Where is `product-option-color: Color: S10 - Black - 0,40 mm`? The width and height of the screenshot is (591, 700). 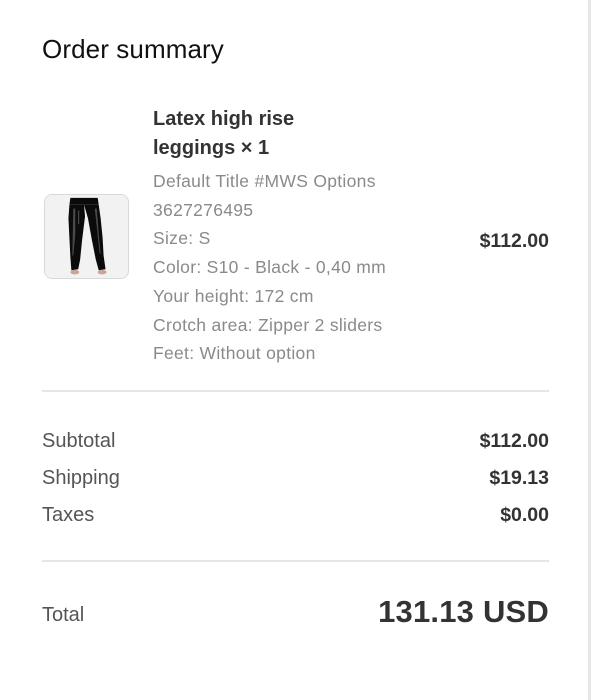
product-option-color: Color: S10 - Black - 0,40 mm is located at coordinates (270, 267).